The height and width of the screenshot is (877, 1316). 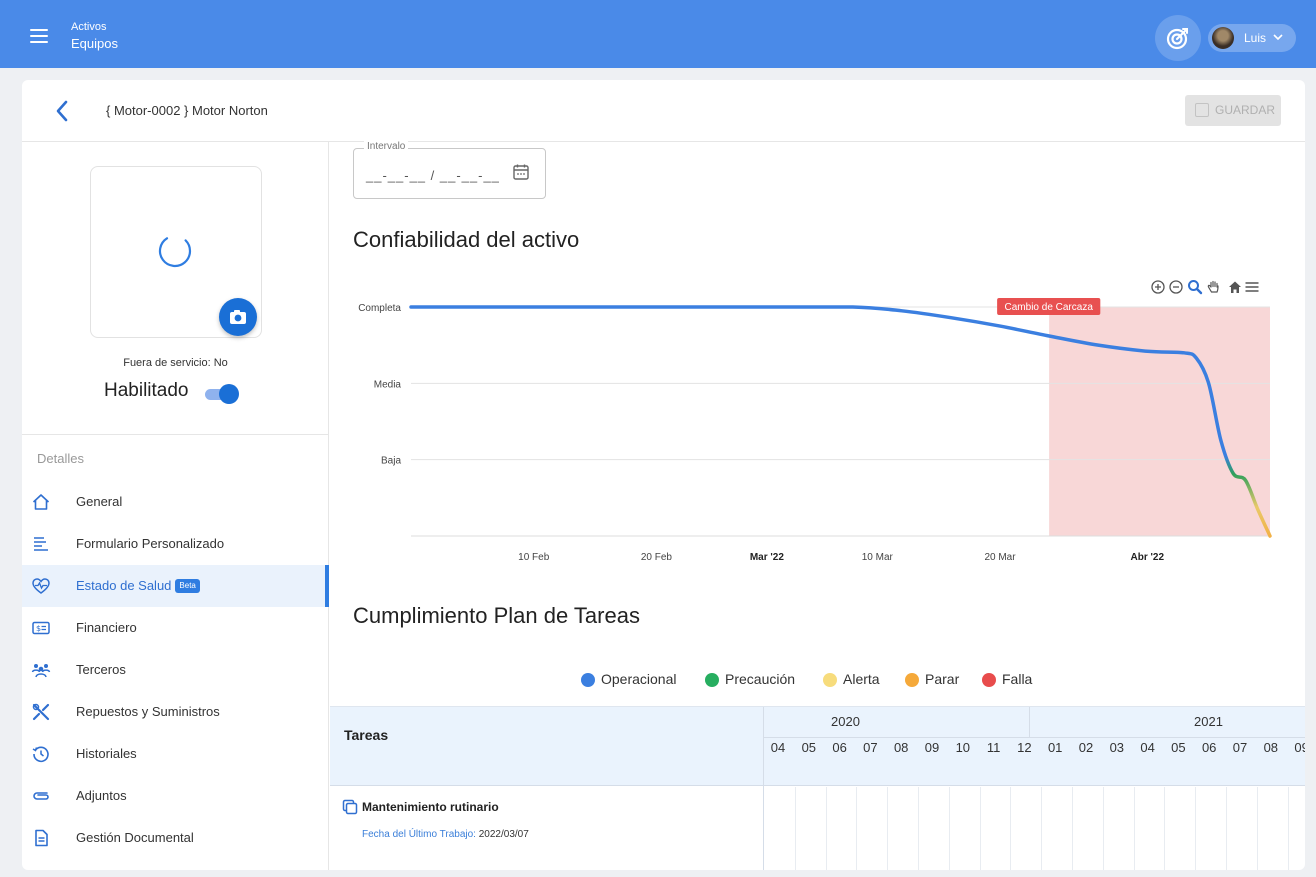 I want to click on history-icon, so click(x=40, y=754).